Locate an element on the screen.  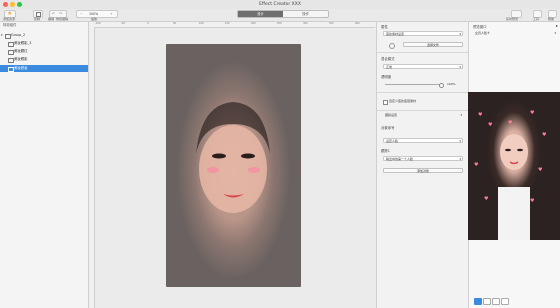
undo-icon: ↶ is located at coordinates (54, 13).